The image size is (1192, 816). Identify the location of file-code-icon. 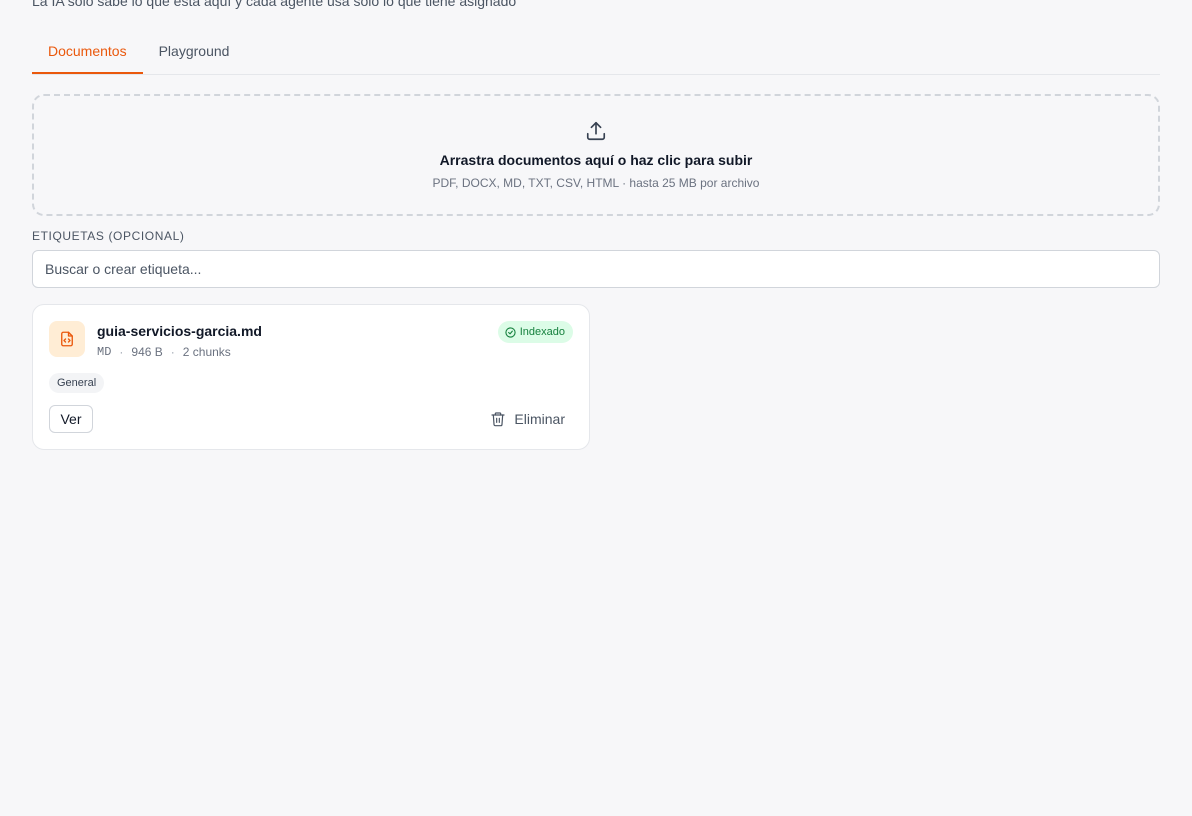
(67, 339).